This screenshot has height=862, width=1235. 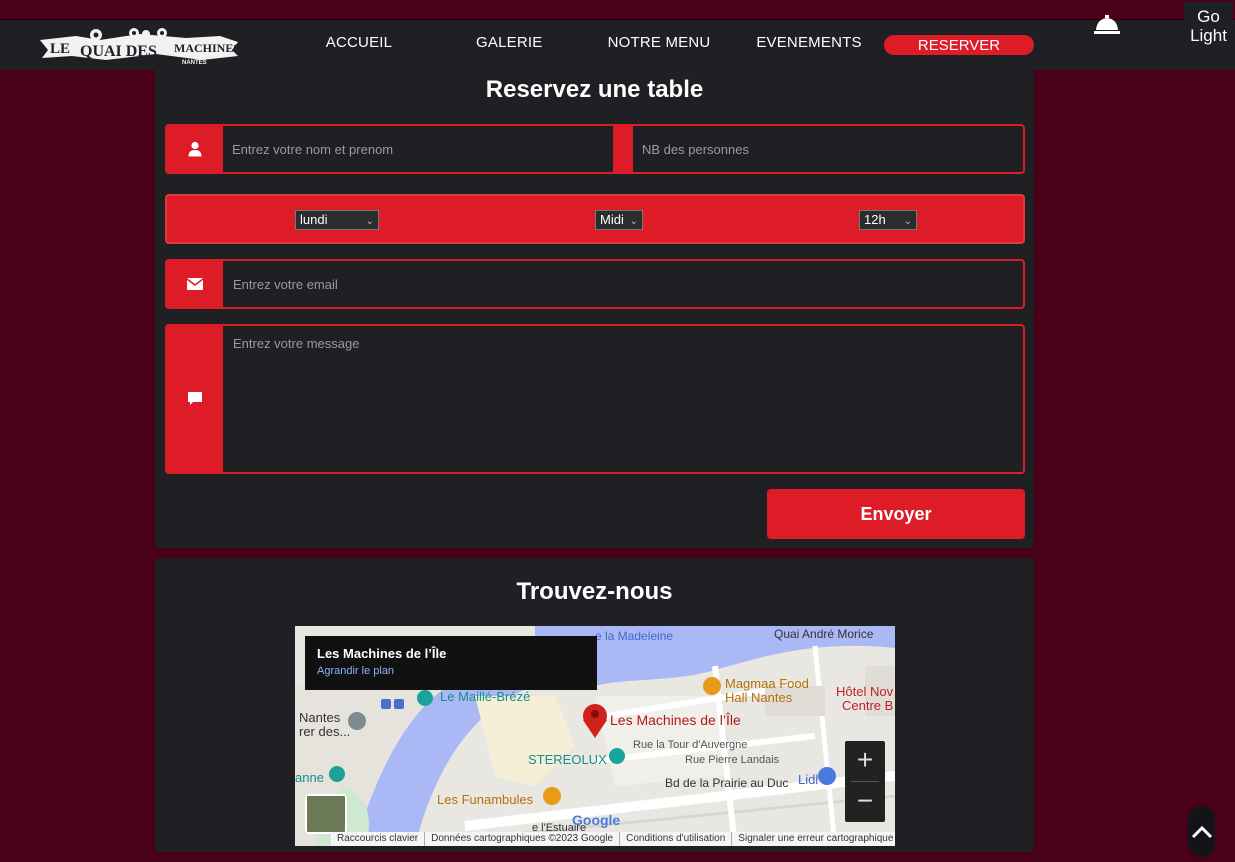 What do you see at coordinates (451, 671) in the screenshot?
I see `map-enlarge-link: Agrandir le plan` at bounding box center [451, 671].